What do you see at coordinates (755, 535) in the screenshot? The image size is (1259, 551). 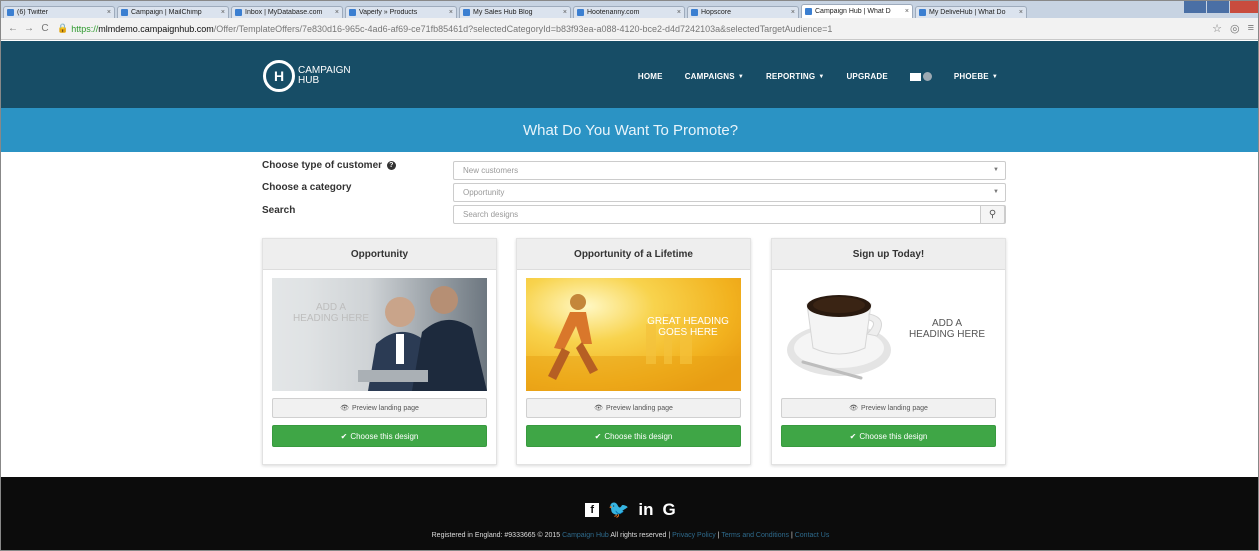 I see `terms-link: Terms and Conditions` at bounding box center [755, 535].